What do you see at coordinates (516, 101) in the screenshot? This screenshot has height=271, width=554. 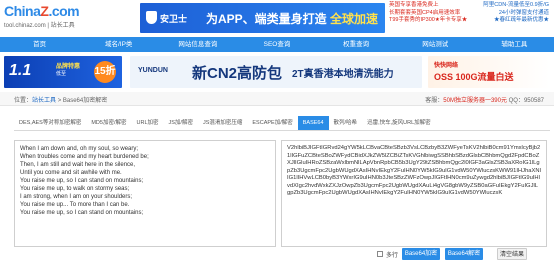 I see `qq-label: QQ：` at bounding box center [516, 101].